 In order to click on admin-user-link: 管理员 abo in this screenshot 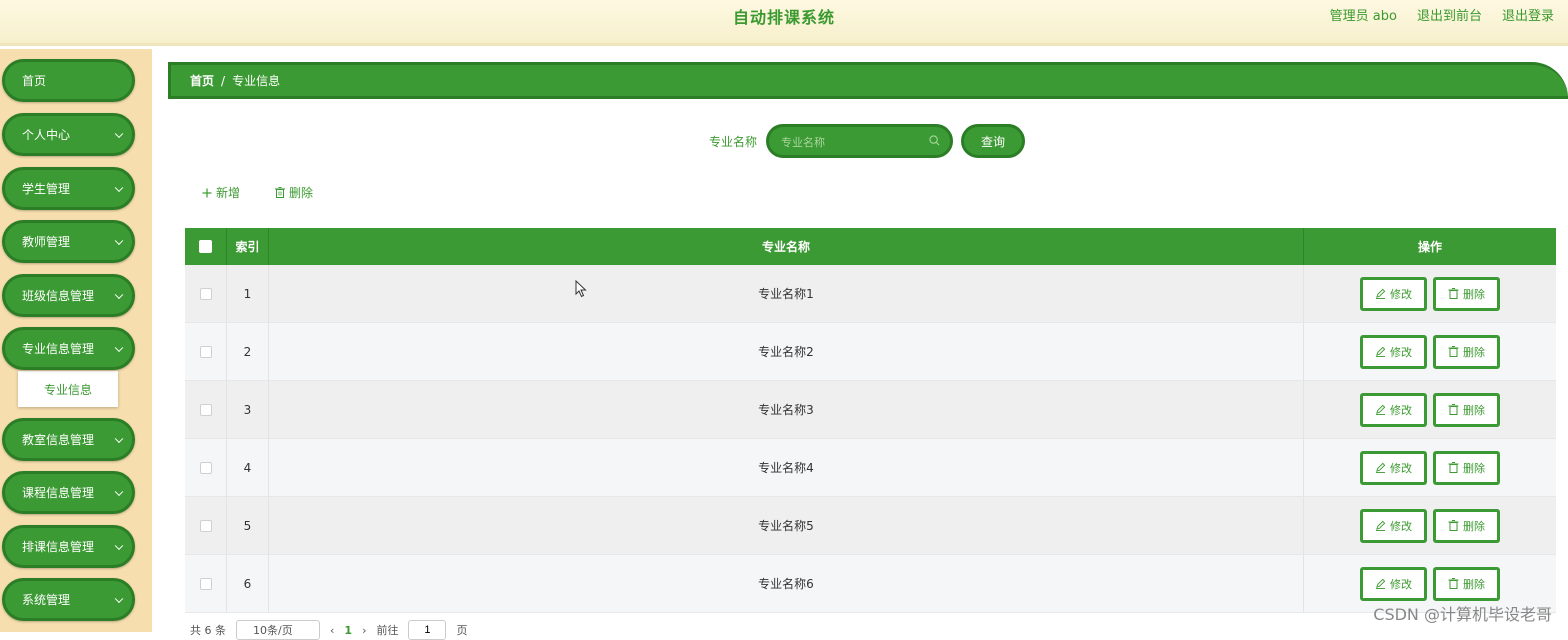, I will do `click(1363, 14)`.